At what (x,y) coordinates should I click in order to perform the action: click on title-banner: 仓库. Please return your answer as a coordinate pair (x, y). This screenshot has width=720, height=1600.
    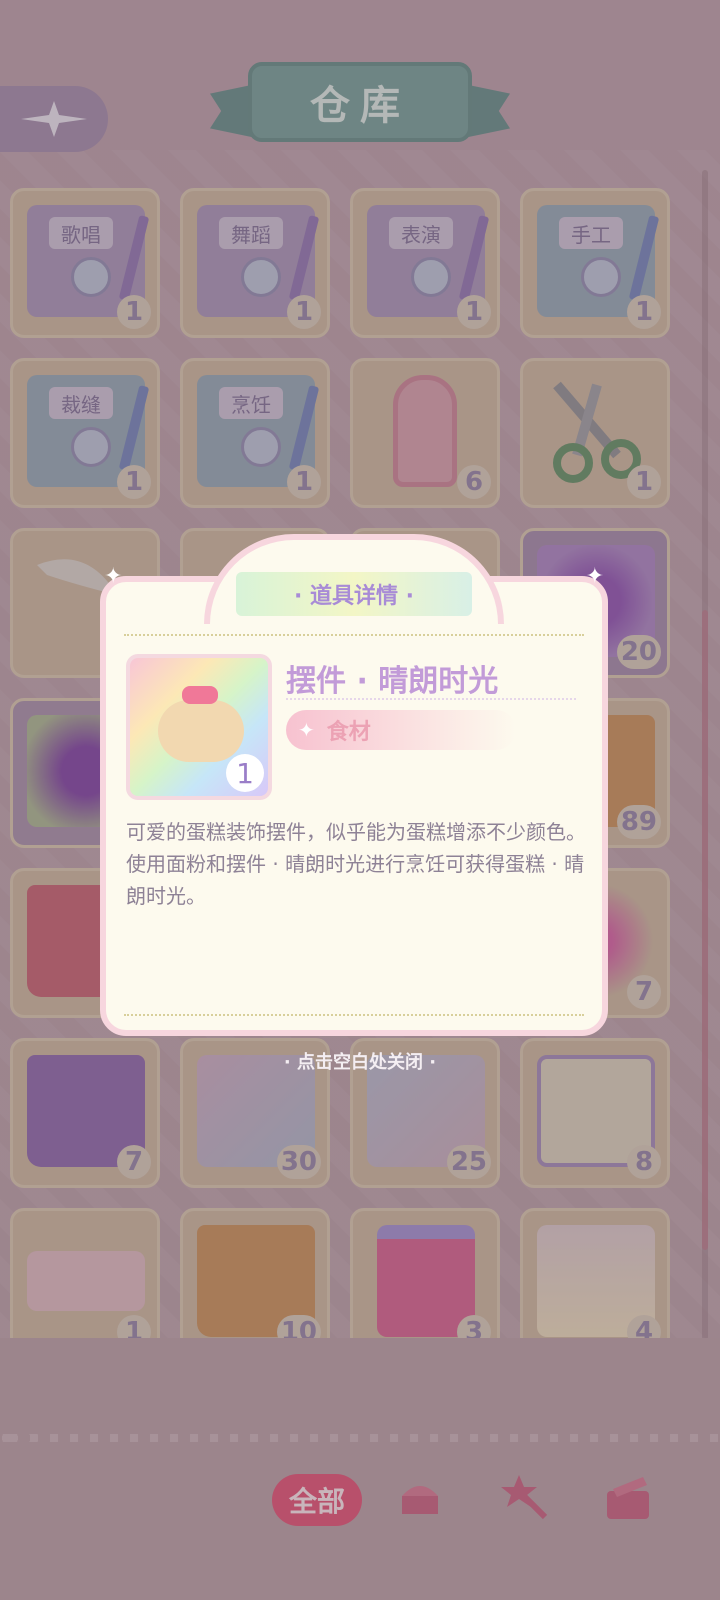
    Looking at the image, I should click on (360, 108).